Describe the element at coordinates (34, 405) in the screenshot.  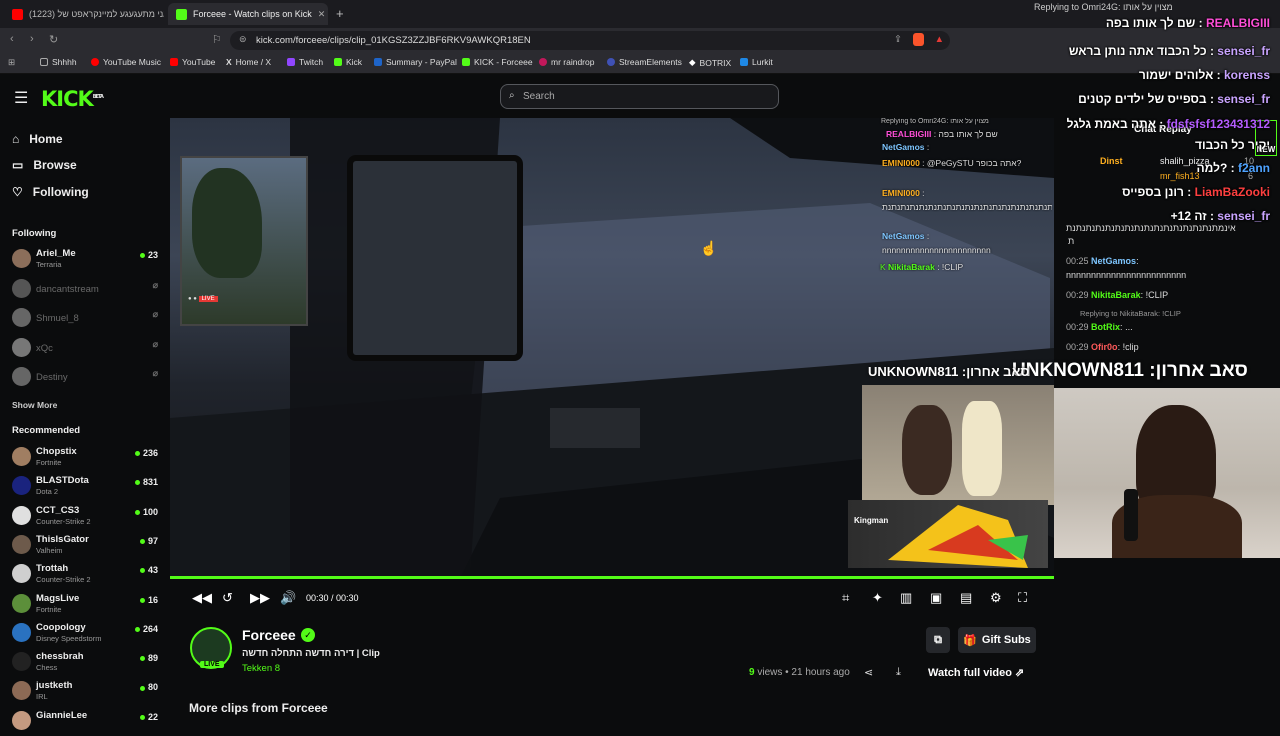
I see `show-more-link: Show More` at that location.